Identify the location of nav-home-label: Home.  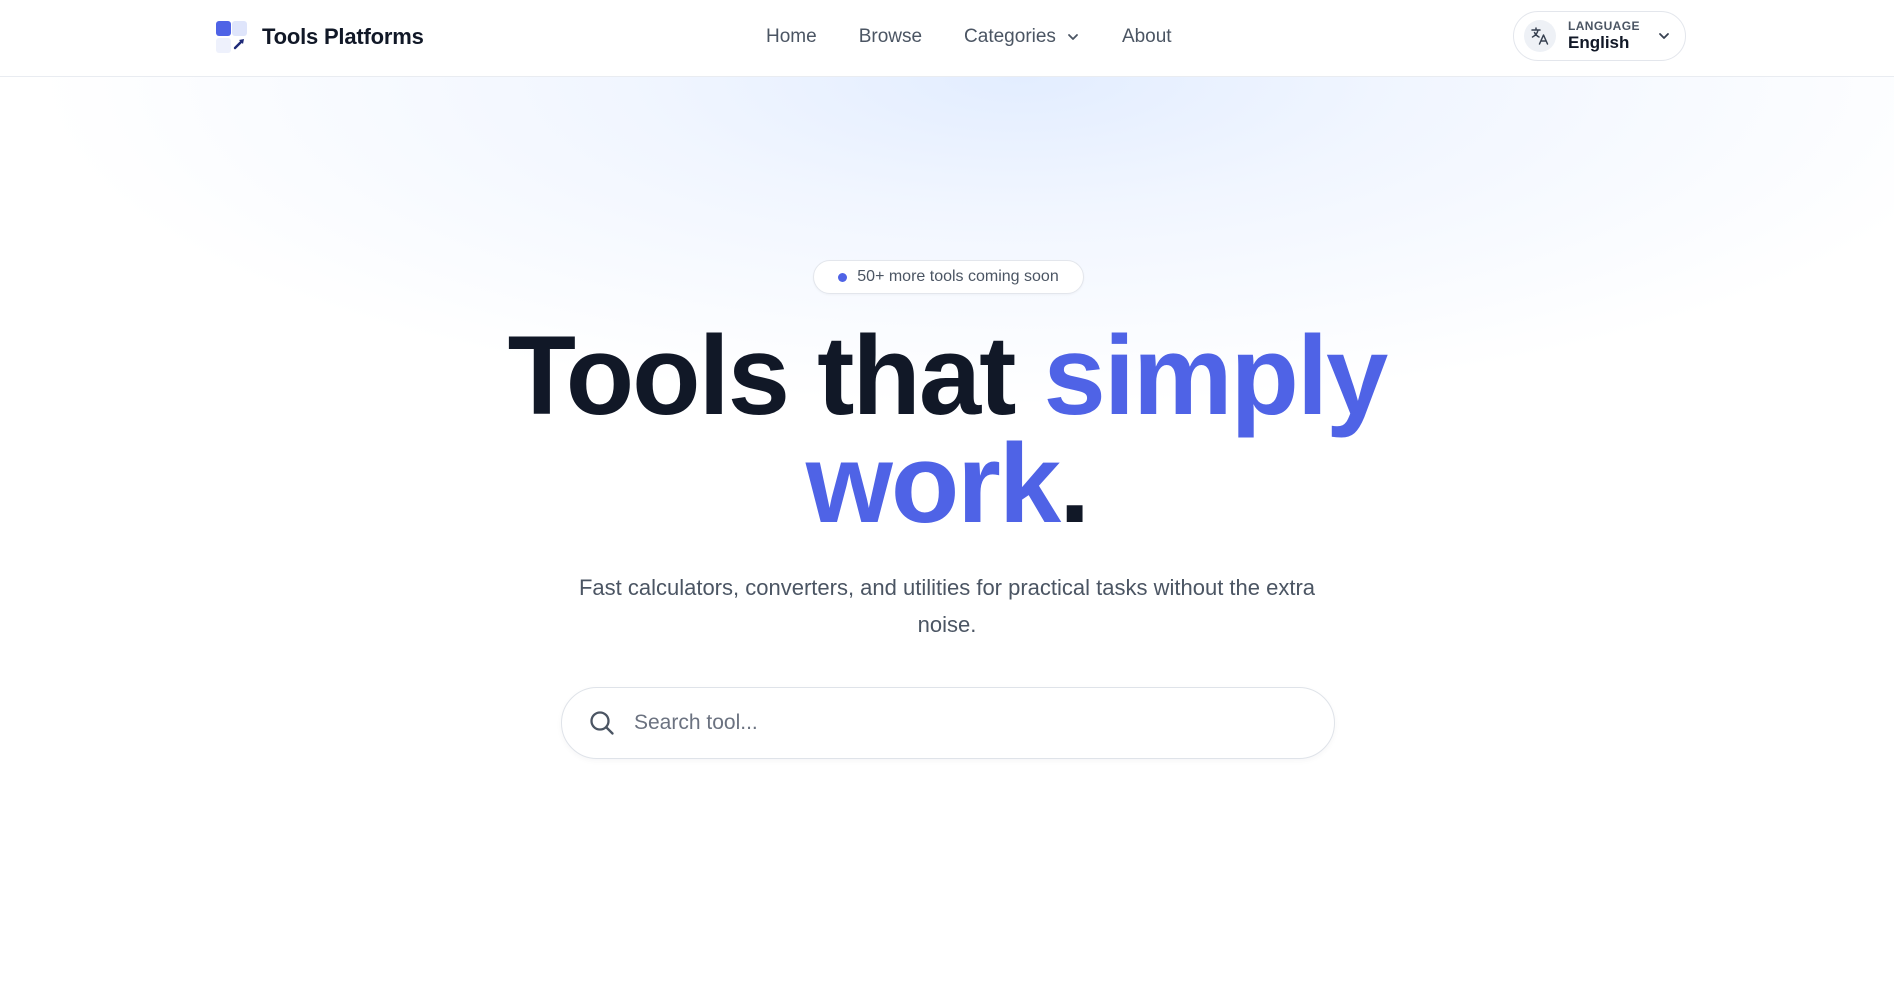
(791, 36).